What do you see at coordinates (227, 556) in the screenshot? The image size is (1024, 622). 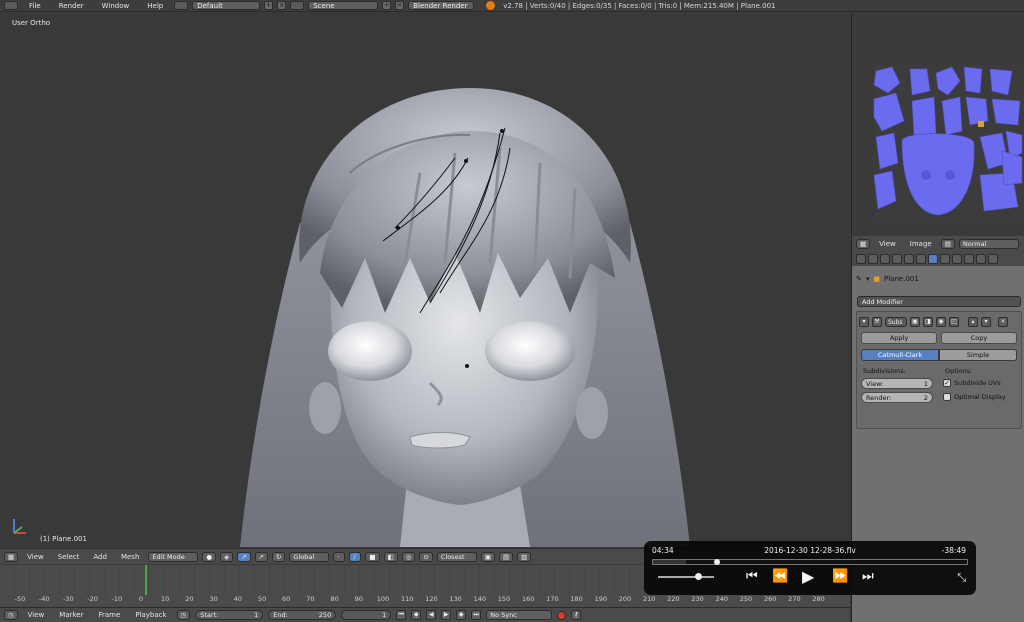 I see `pivot-point-button: ◈` at bounding box center [227, 556].